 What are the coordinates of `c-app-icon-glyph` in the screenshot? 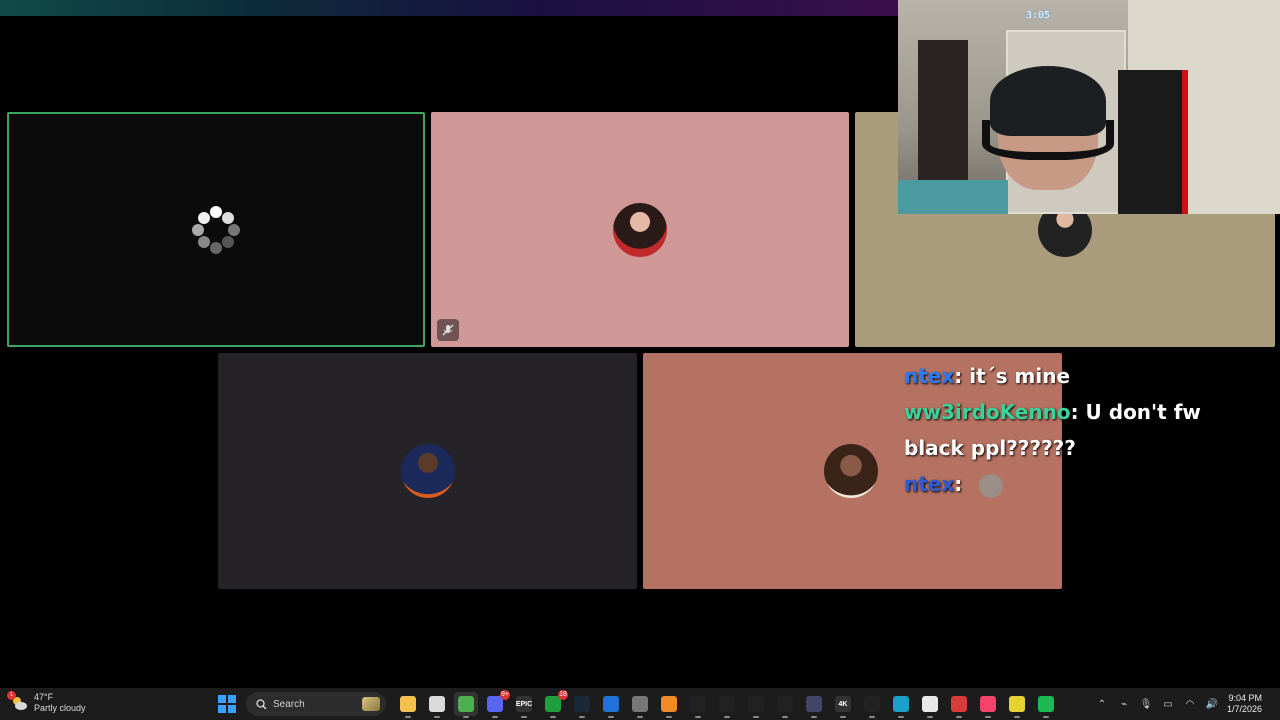 It's located at (901, 704).